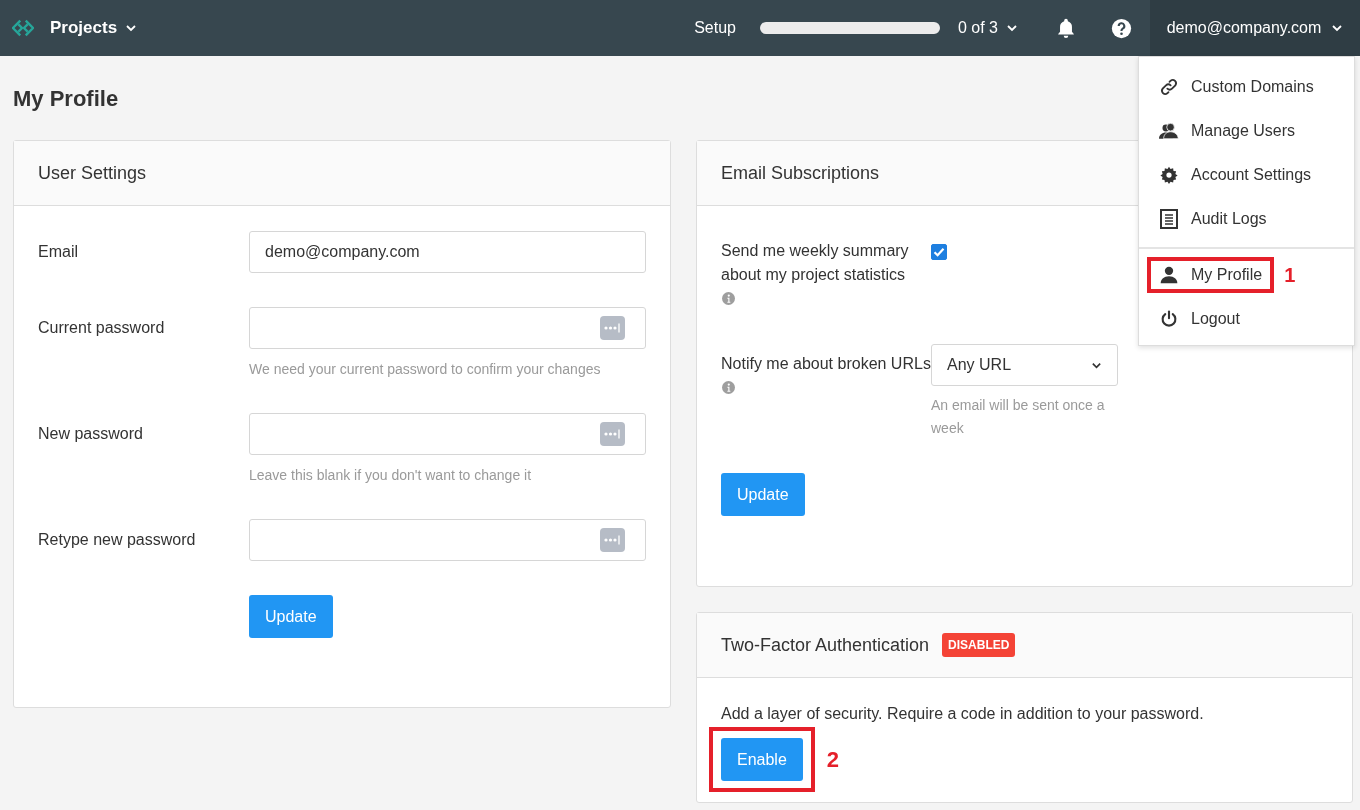 This screenshot has width=1360, height=810. I want to click on checkbox, so click(939, 252).